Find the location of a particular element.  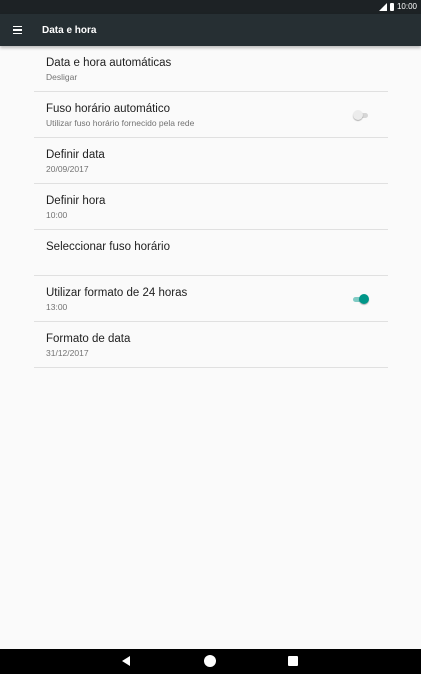

setting-title: Definir hora is located at coordinates (76, 201).